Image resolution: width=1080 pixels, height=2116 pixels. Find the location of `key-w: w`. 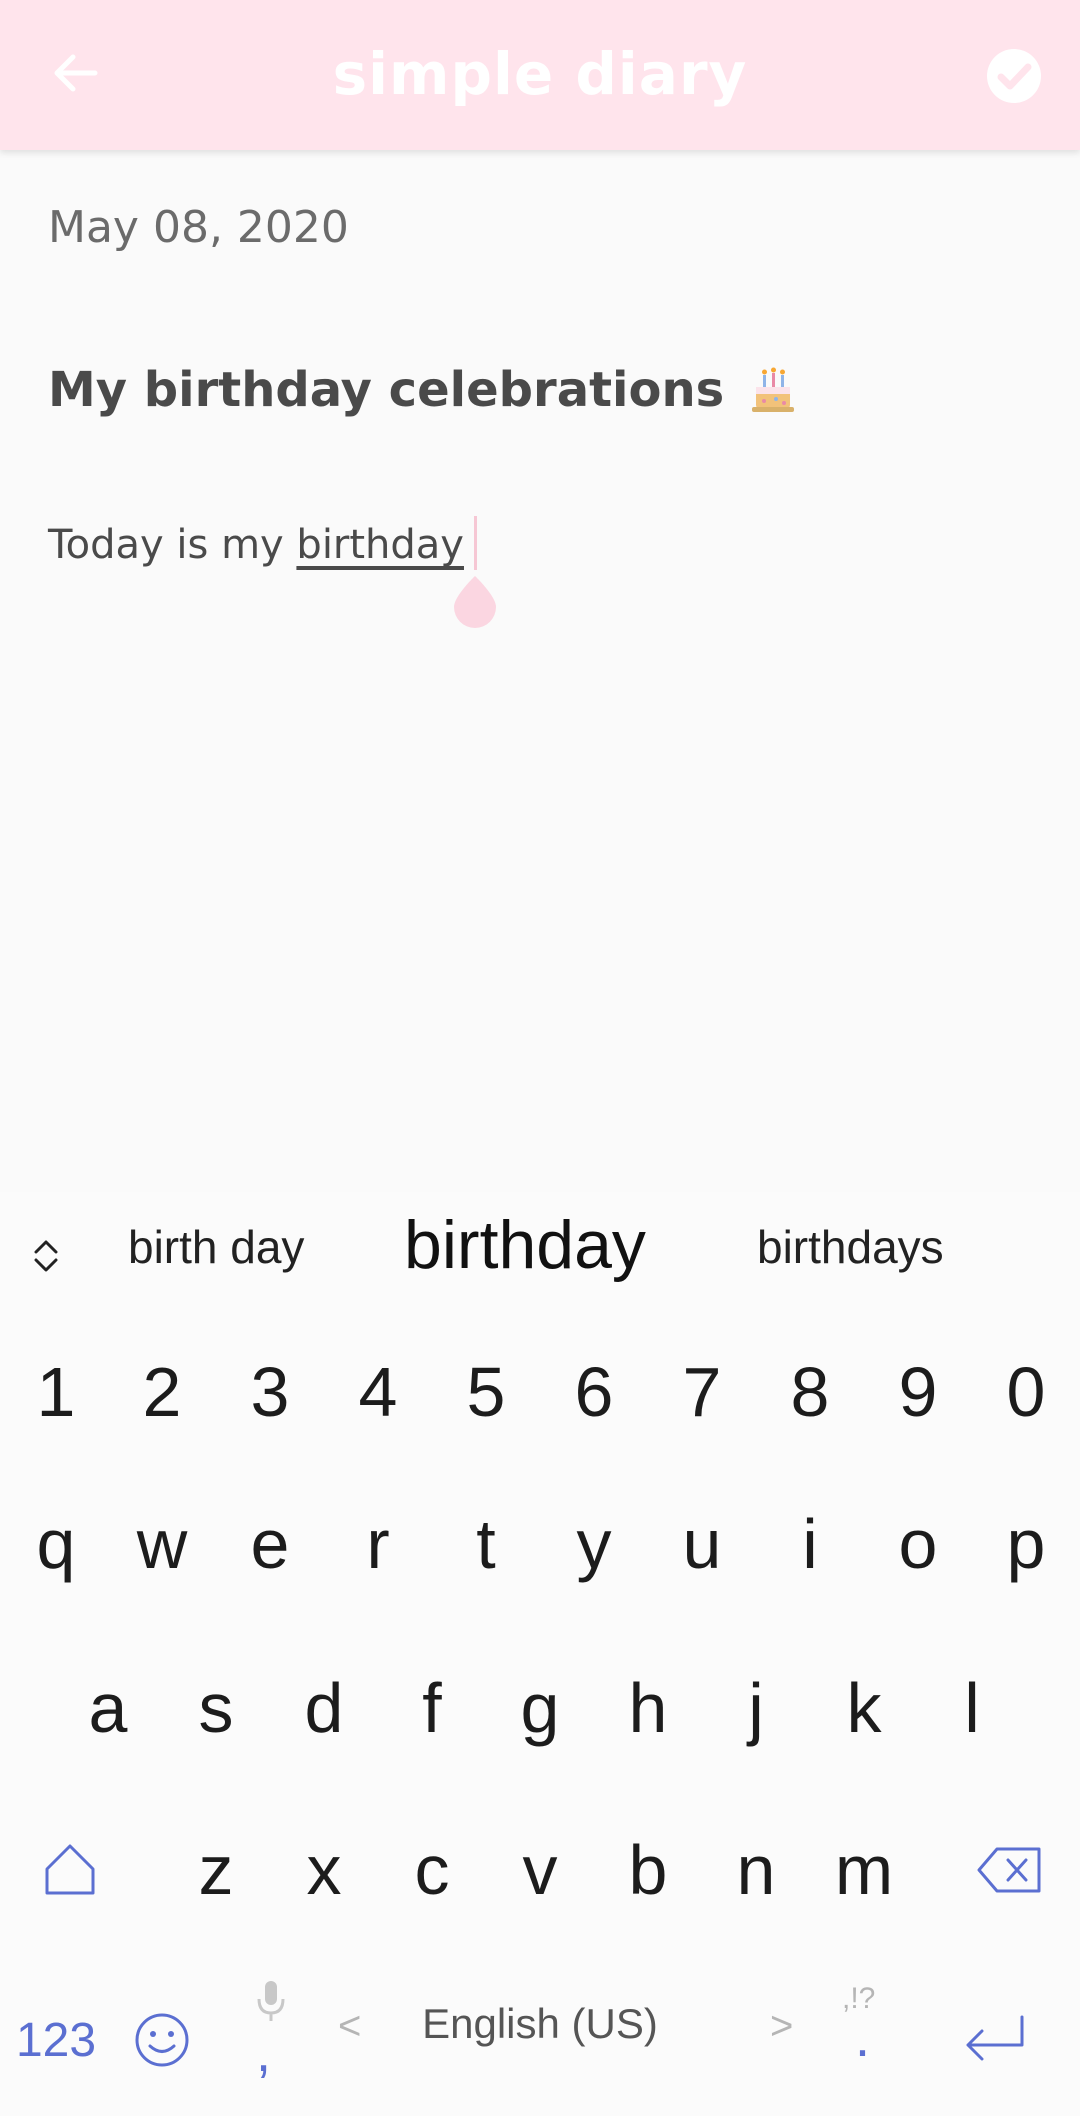

key-w: w is located at coordinates (162, 1544).